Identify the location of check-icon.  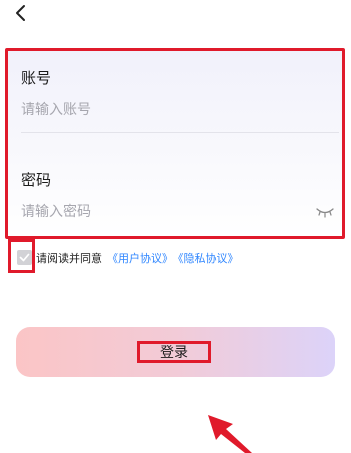
(24, 257).